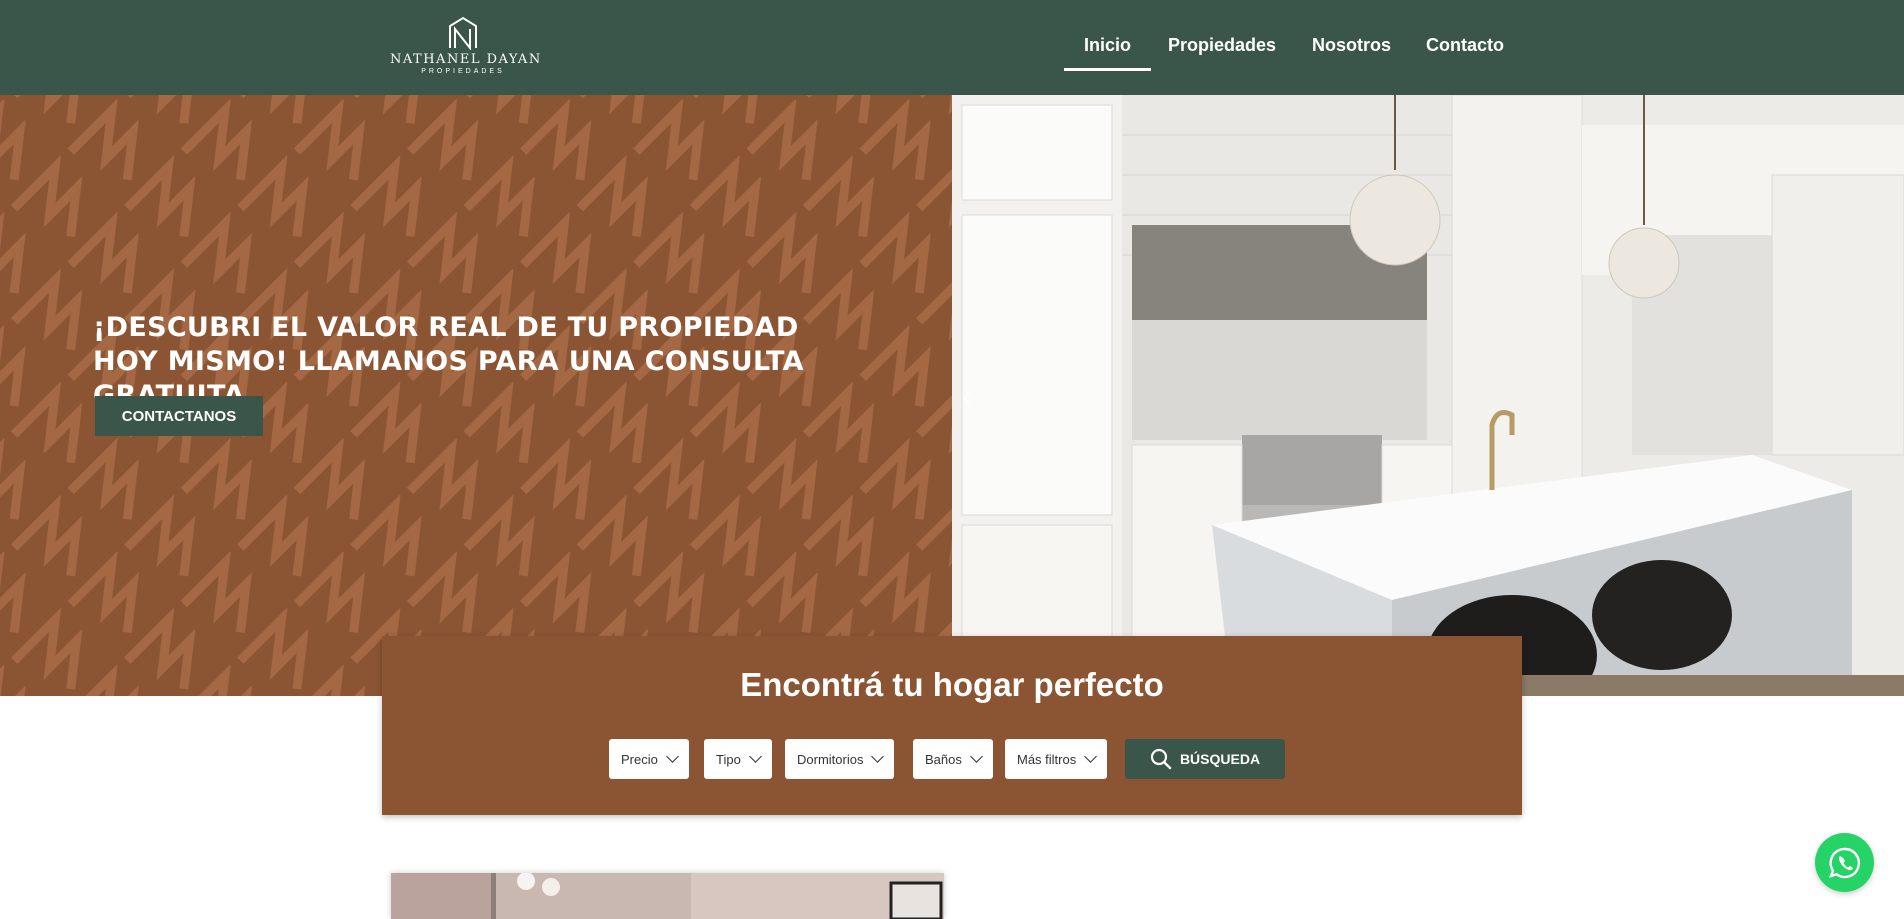  I want to click on nav-inicio: Inicio, so click(1107, 53).